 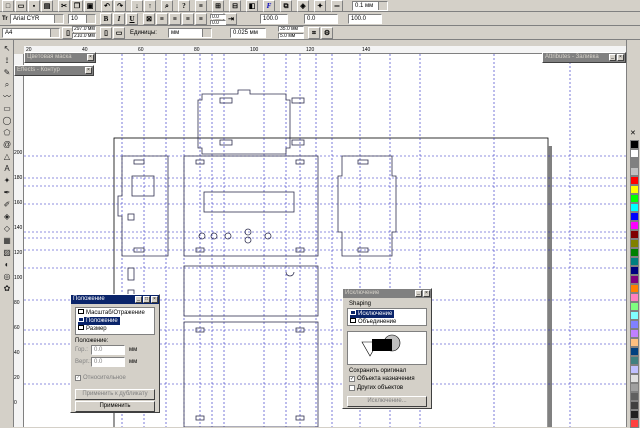 I want to click on interactive-tool-icon: ✦, so click(x=7, y=181).